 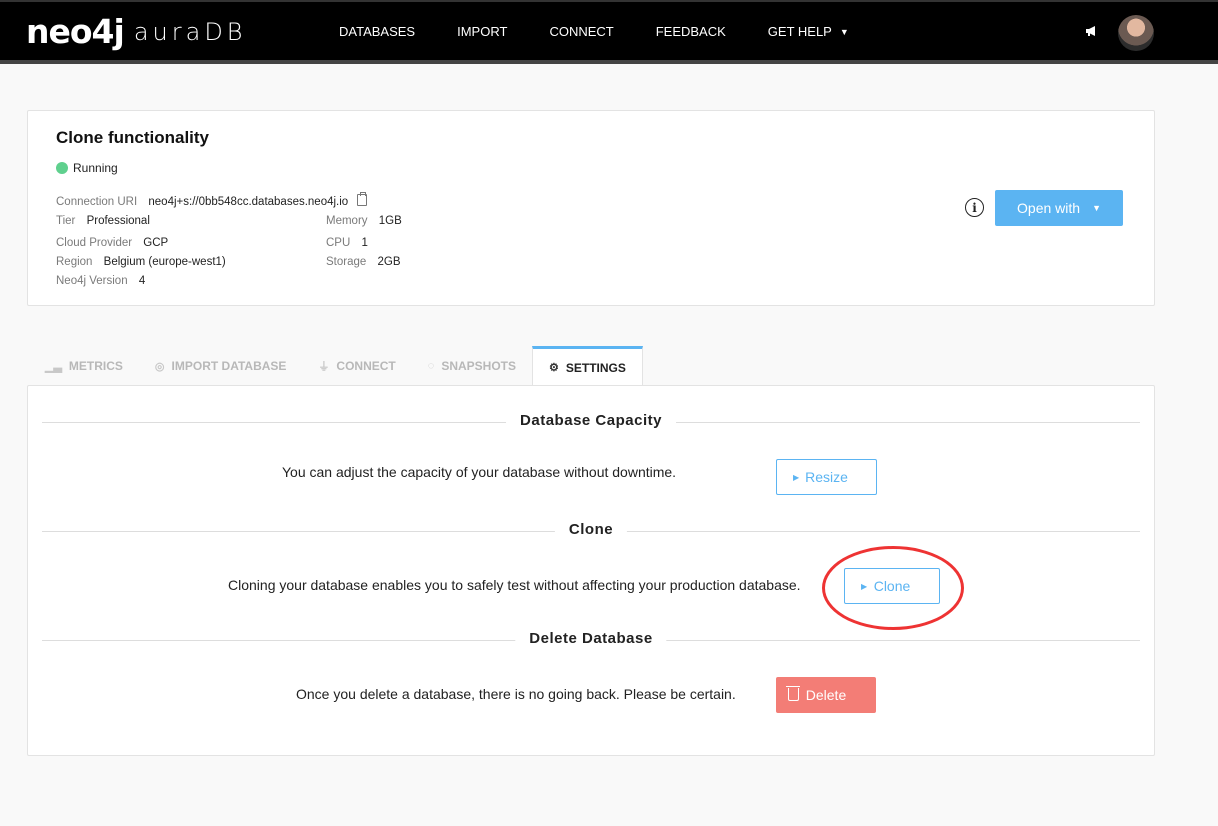 I want to click on connection-uri-value: neo4j+s://0bb548cc.databases.neo4j.io, so click(x=248, y=202).